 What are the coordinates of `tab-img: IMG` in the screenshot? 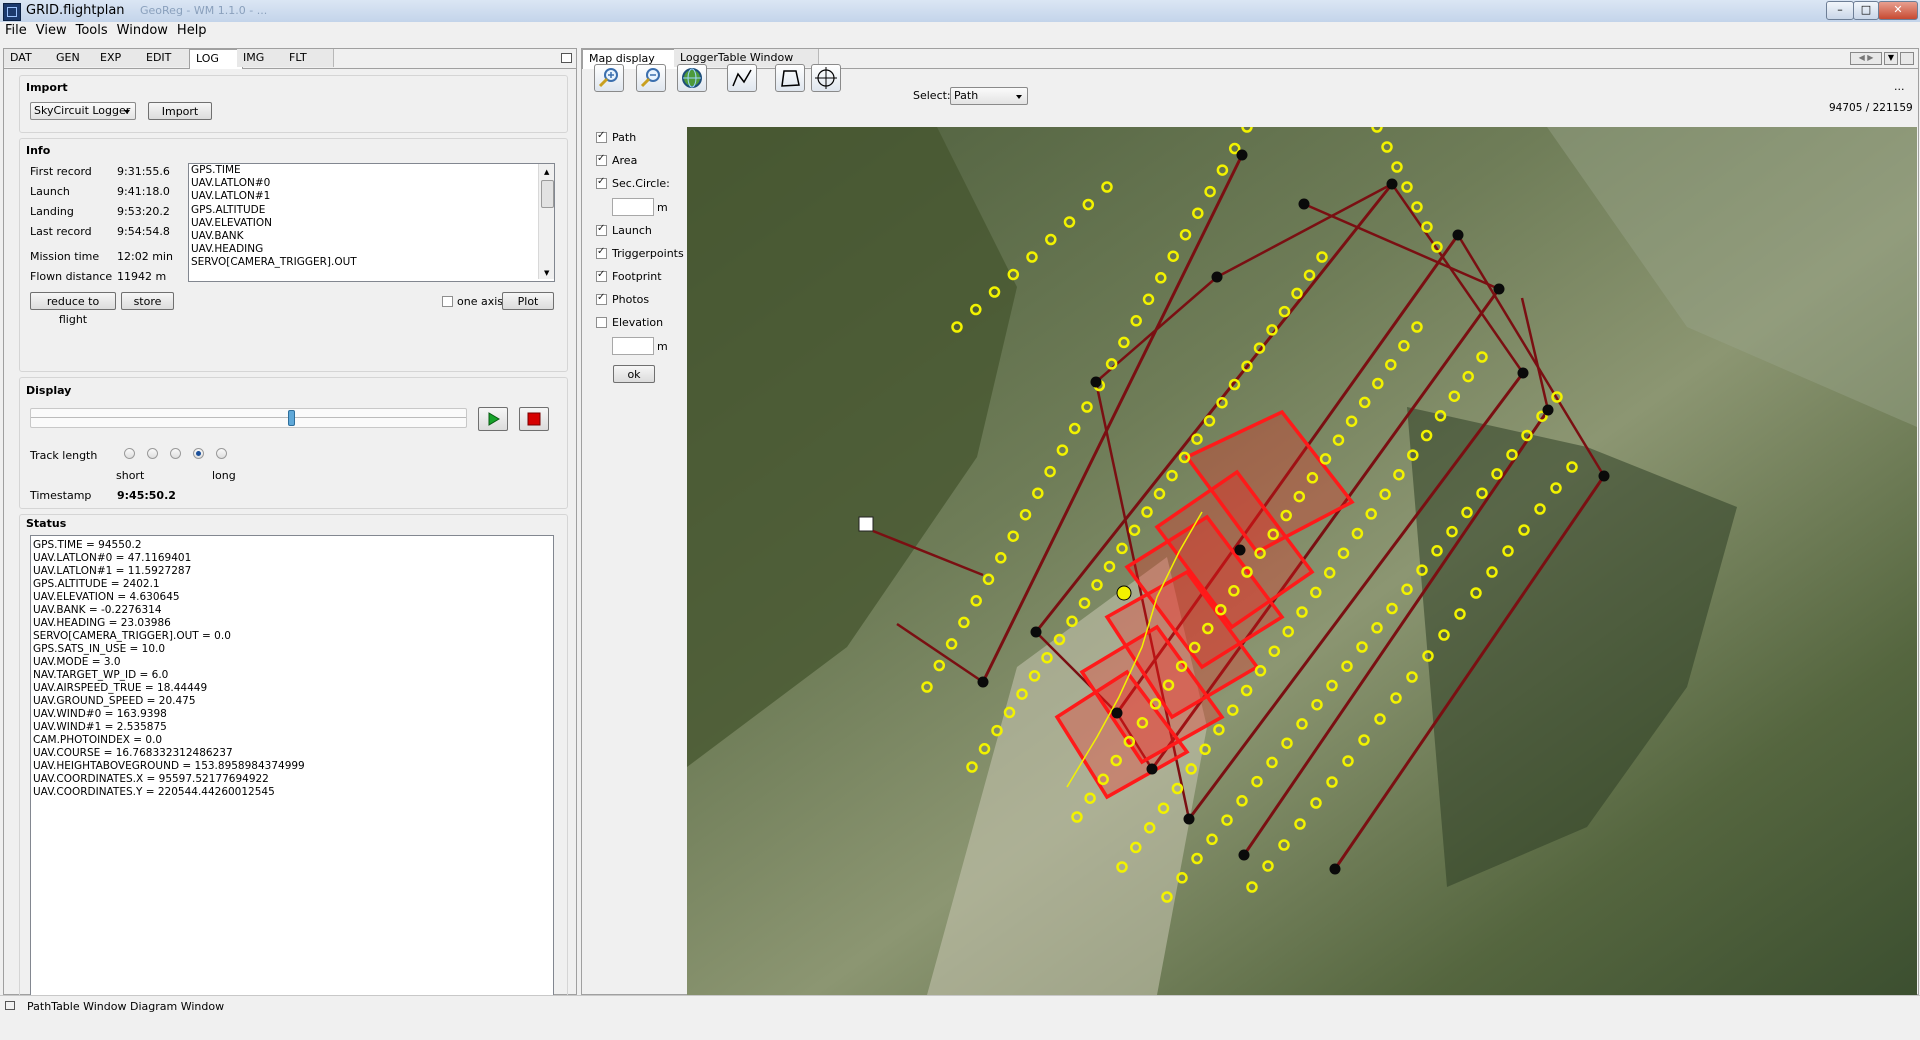 It's located at (262, 58).